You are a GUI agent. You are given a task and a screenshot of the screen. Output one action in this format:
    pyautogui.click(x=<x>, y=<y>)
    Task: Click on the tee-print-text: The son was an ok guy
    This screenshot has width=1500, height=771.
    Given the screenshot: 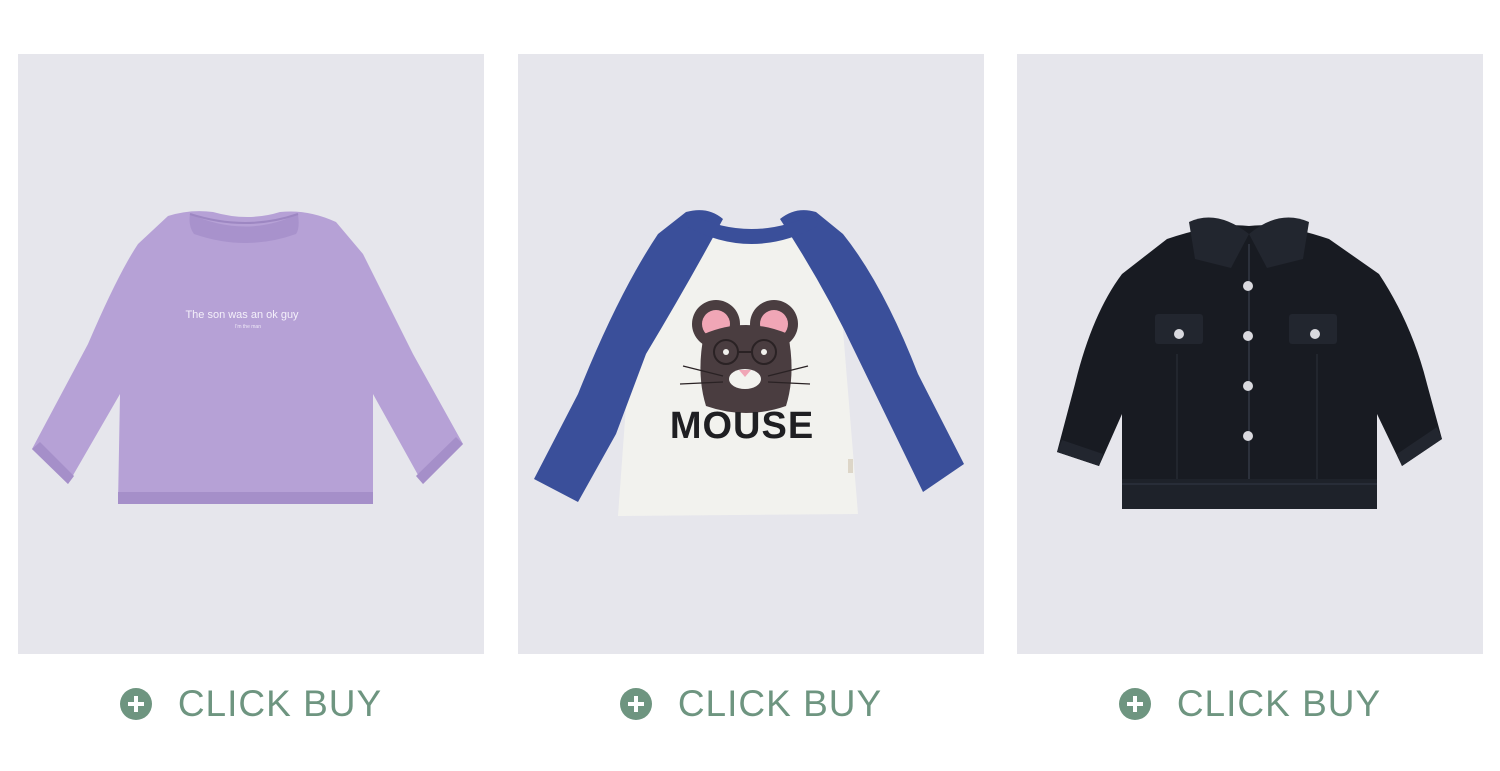 What is the action you would take?
    pyautogui.click(x=242, y=315)
    